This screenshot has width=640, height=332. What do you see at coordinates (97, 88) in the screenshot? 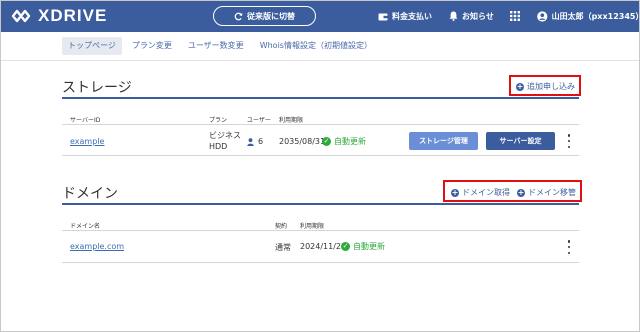
I see `storage-section-title: ストレージ` at bounding box center [97, 88].